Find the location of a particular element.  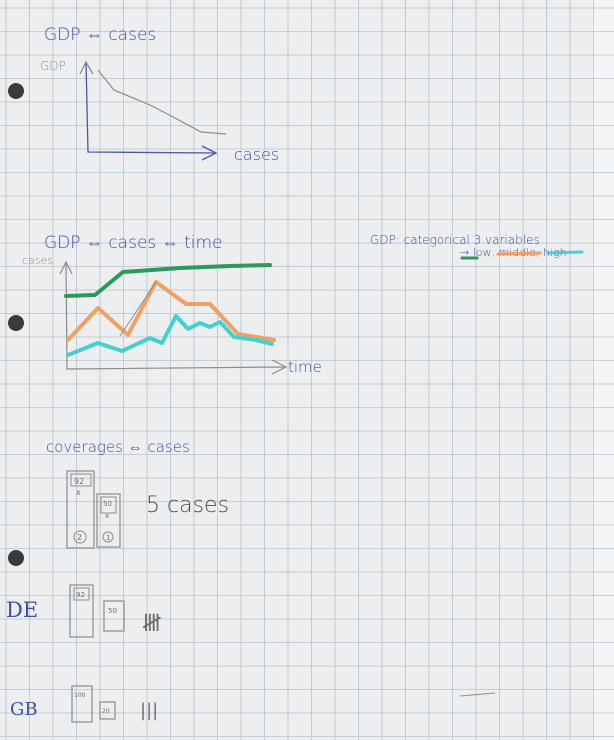

note-line1: GDP: categorical 3 variables is located at coordinates (455, 240).